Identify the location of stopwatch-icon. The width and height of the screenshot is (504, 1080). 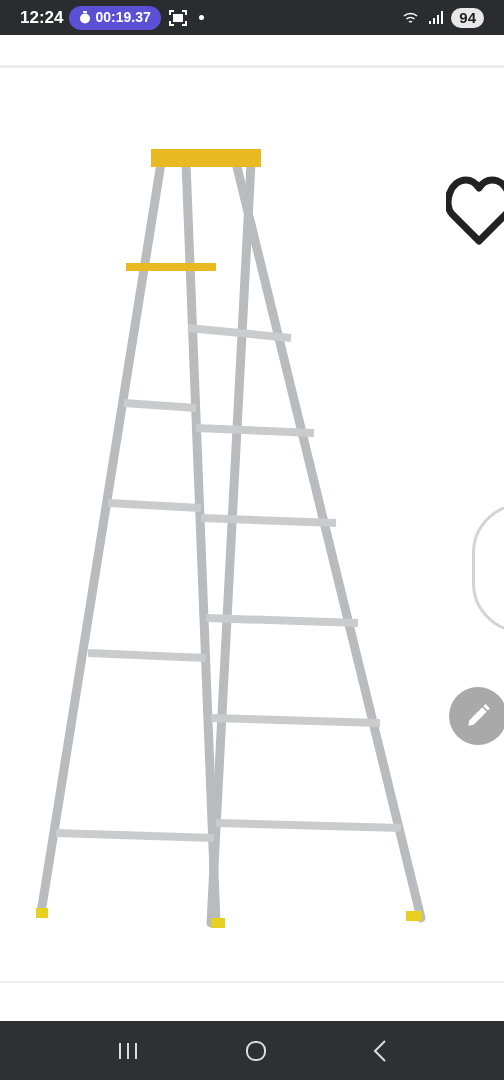
(85, 17).